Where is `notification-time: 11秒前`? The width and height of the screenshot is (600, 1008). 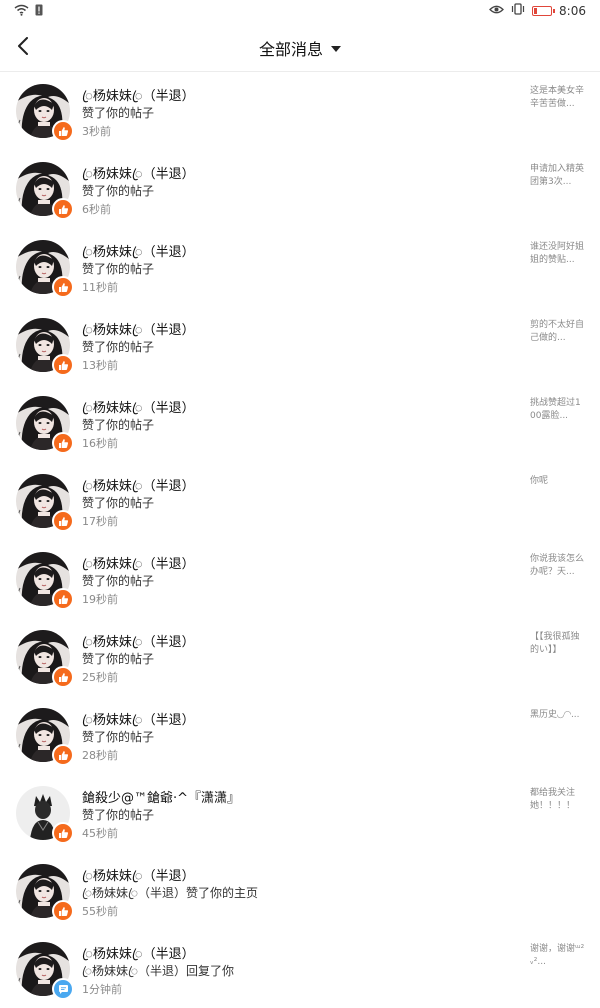 notification-time: 11秒前 is located at coordinates (100, 287).